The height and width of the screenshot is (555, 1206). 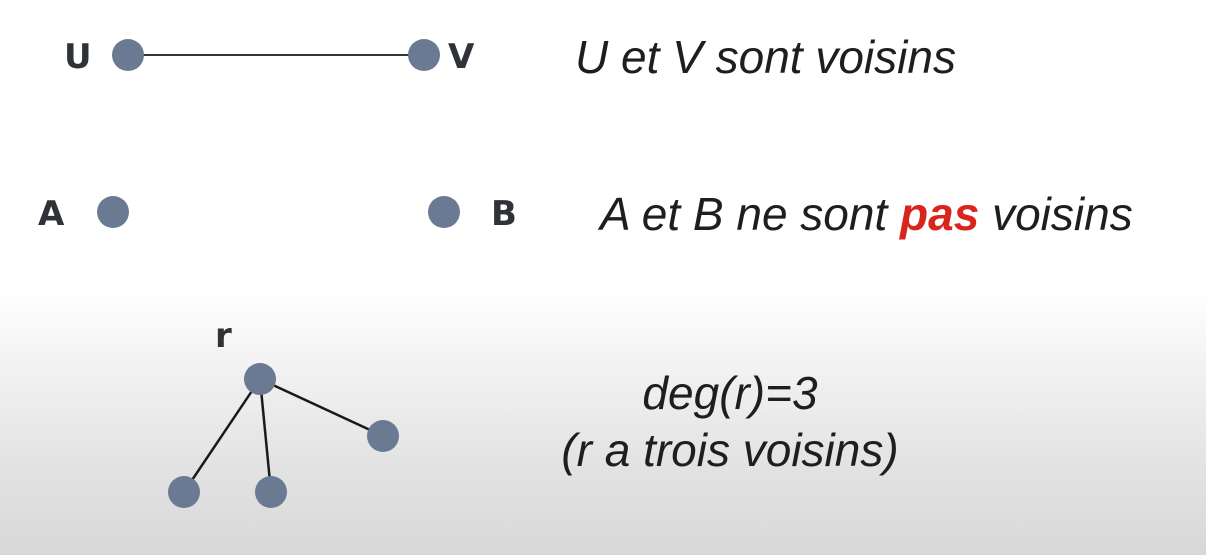 What do you see at coordinates (321, 407) in the screenshot?
I see `edge-r-n3` at bounding box center [321, 407].